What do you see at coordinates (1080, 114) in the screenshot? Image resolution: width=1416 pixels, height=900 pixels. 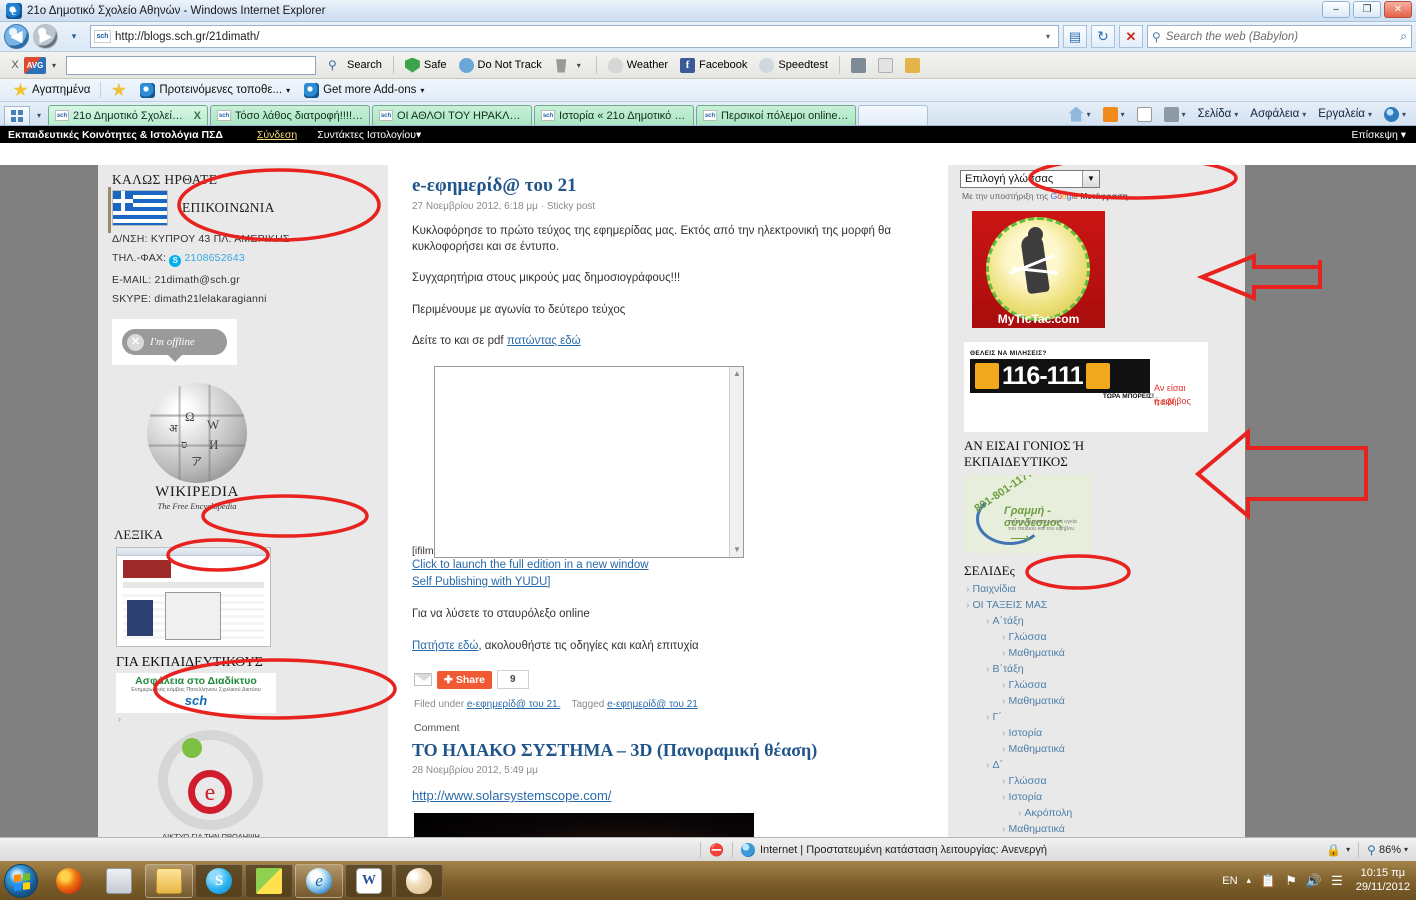 I see `home-button: ▾` at bounding box center [1080, 114].